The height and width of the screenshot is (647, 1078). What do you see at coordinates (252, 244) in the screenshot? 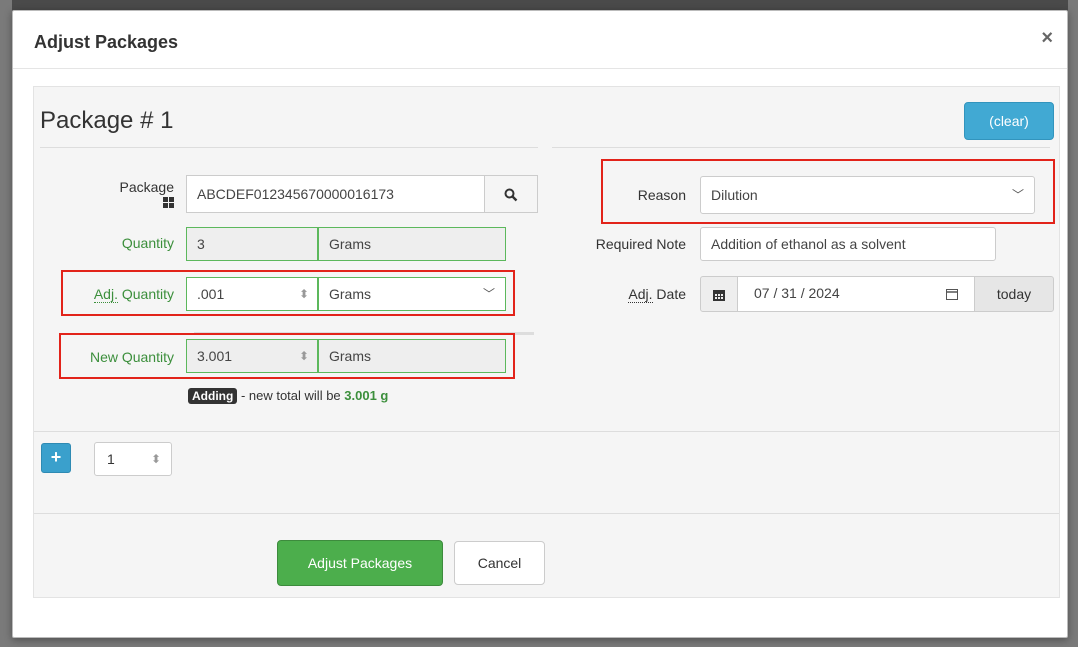
I see `quantity-input: 3` at bounding box center [252, 244].